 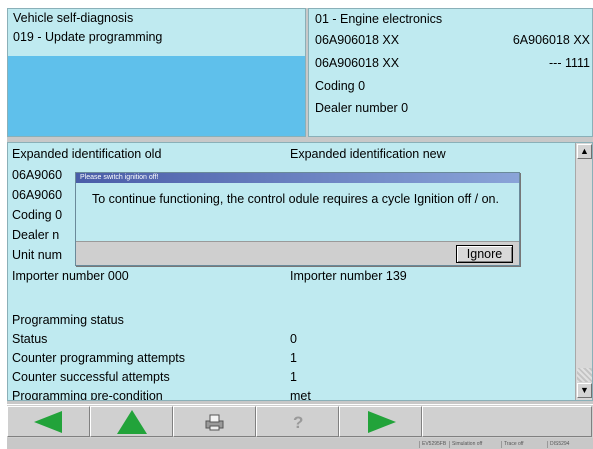 I want to click on part-number-right: 6A906018 XX, so click(x=551, y=40).